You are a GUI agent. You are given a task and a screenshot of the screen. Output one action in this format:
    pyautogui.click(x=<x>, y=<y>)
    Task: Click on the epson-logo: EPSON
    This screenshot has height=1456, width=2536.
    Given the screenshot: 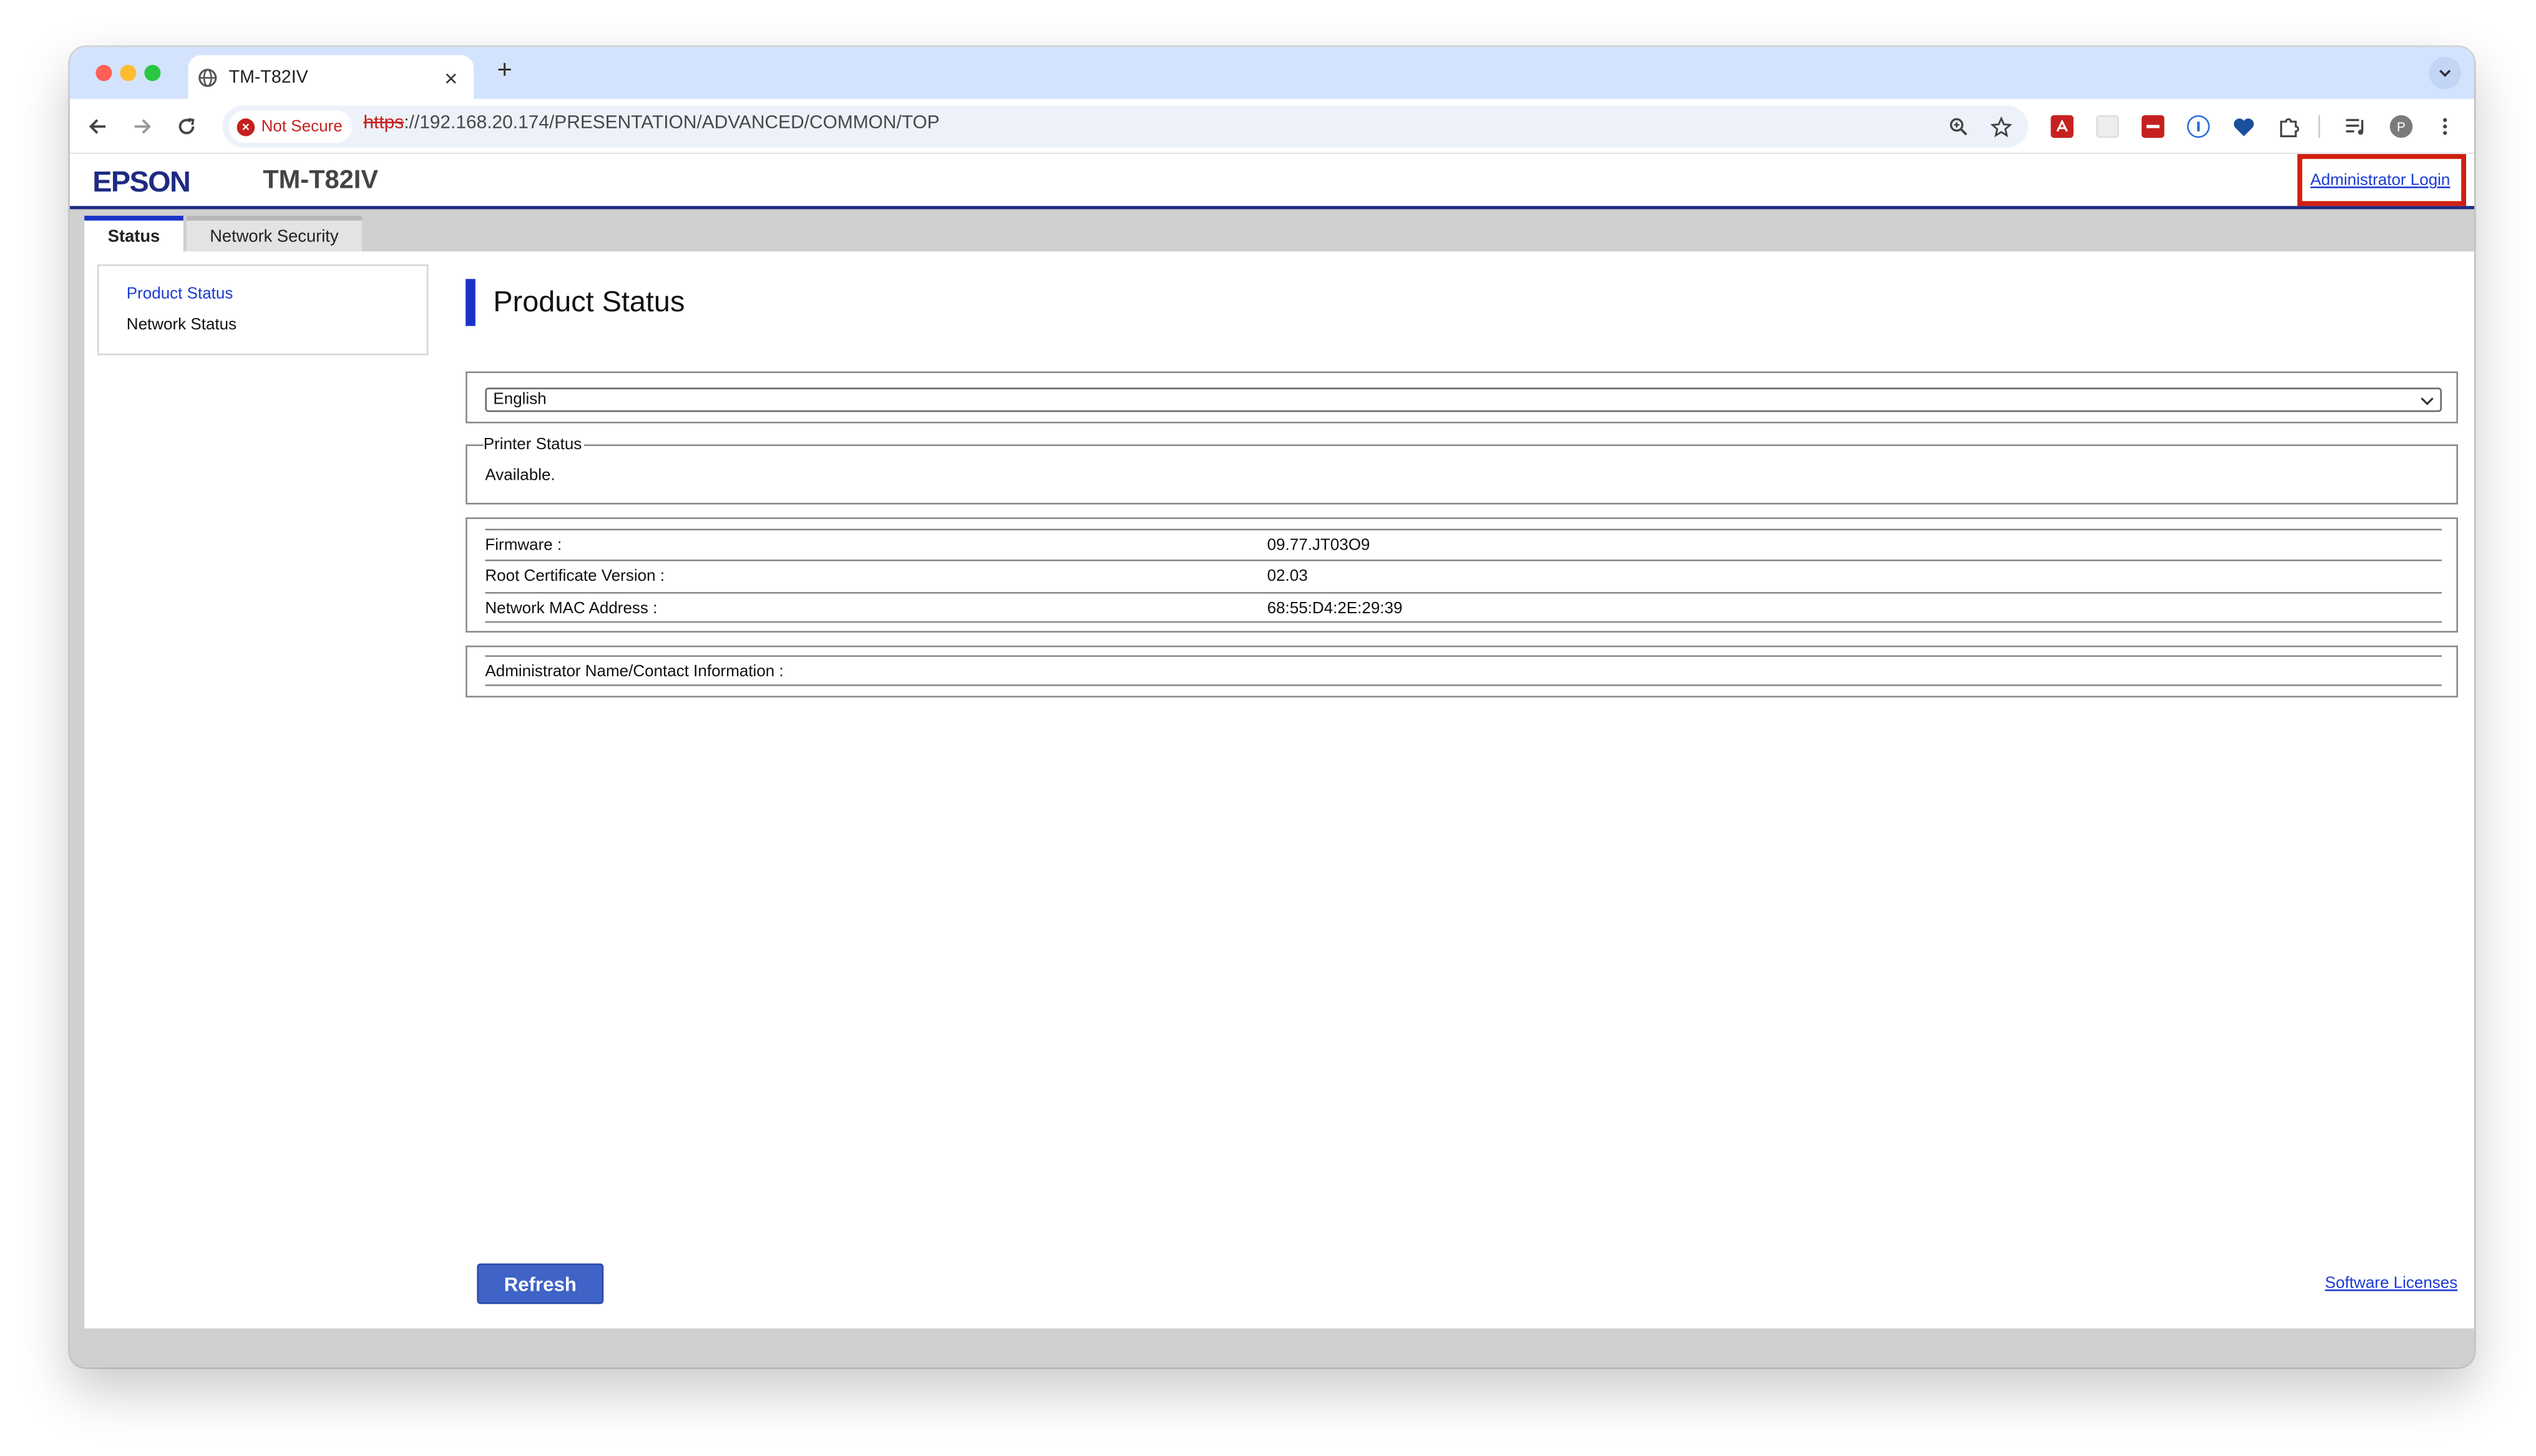 What is the action you would take?
    pyautogui.click(x=141, y=181)
    